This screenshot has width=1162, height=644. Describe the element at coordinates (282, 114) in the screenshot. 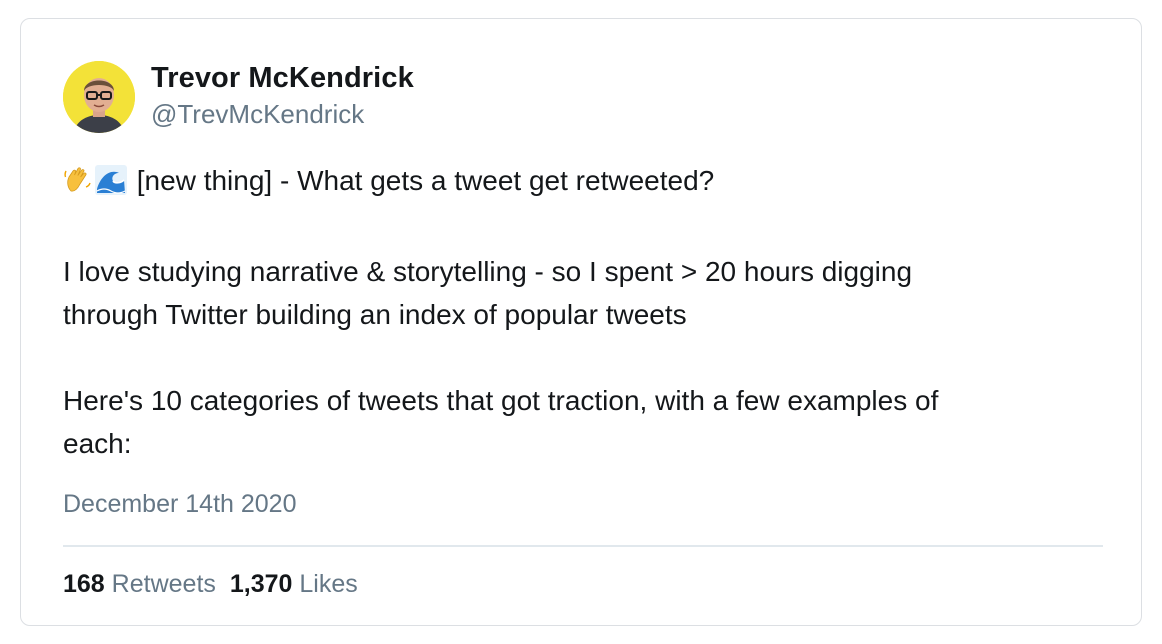

I see `author-handle: @TrevMcKendrick` at that location.